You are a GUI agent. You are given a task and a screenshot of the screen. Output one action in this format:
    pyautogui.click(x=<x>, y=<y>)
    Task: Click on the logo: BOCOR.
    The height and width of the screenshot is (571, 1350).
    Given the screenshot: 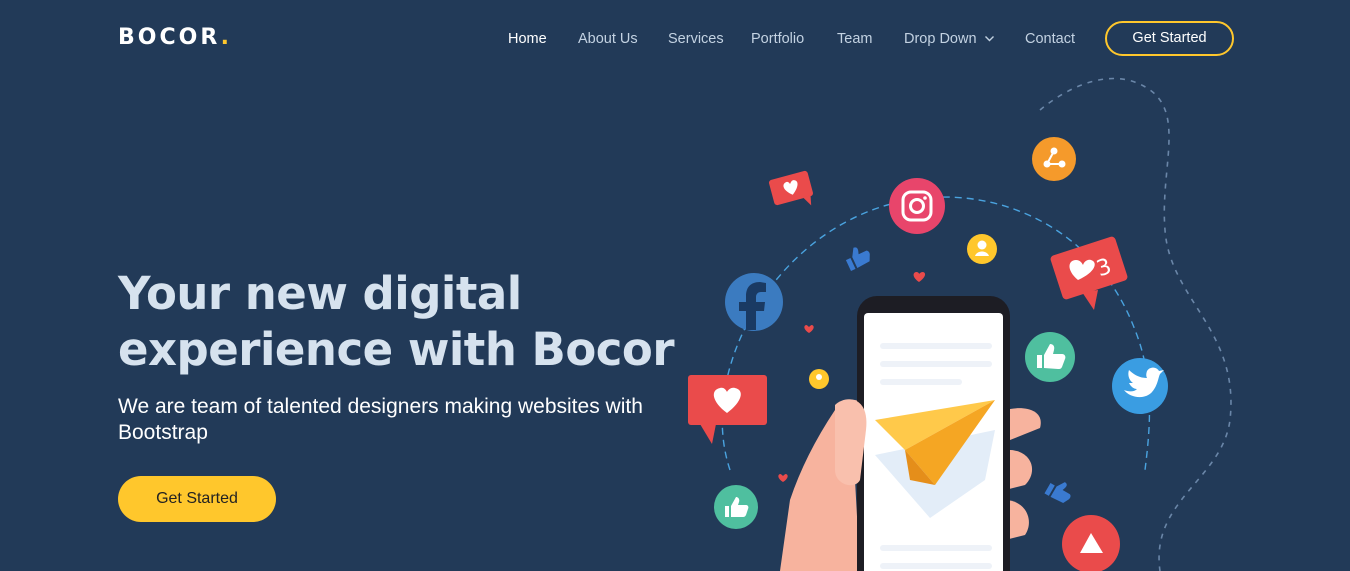 What is the action you would take?
    pyautogui.click(x=175, y=38)
    